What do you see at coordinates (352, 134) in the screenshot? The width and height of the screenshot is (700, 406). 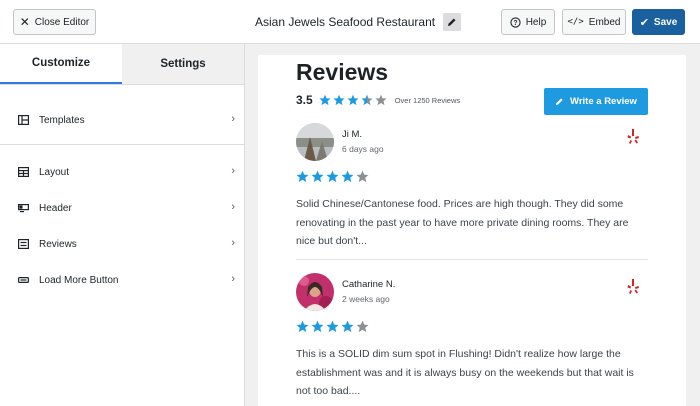 I see `reviewer-name: Ji M.` at bounding box center [352, 134].